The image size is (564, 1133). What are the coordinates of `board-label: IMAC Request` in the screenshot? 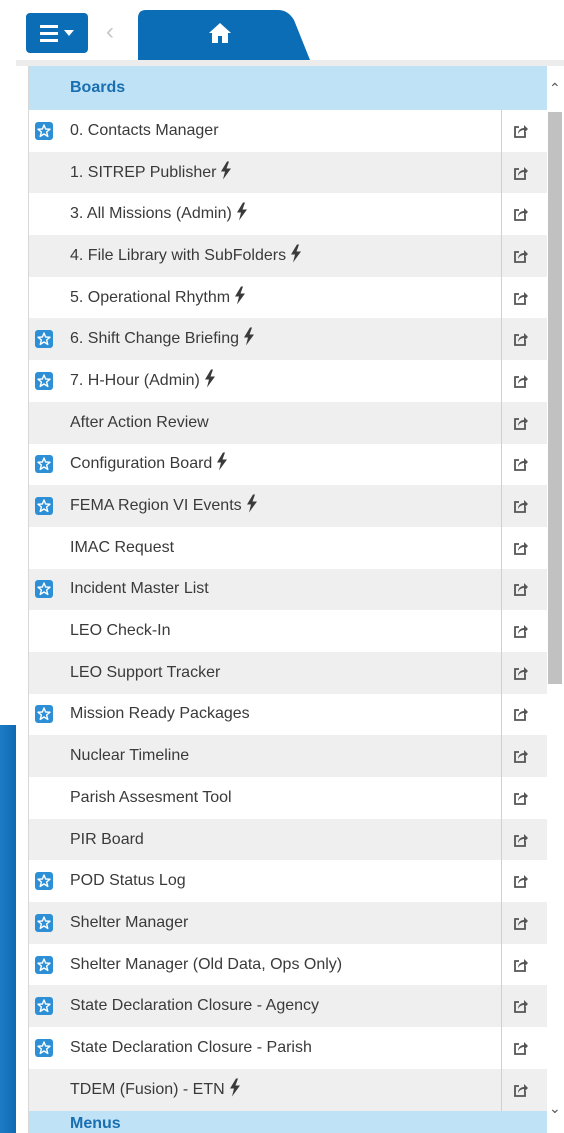 It's located at (122, 547).